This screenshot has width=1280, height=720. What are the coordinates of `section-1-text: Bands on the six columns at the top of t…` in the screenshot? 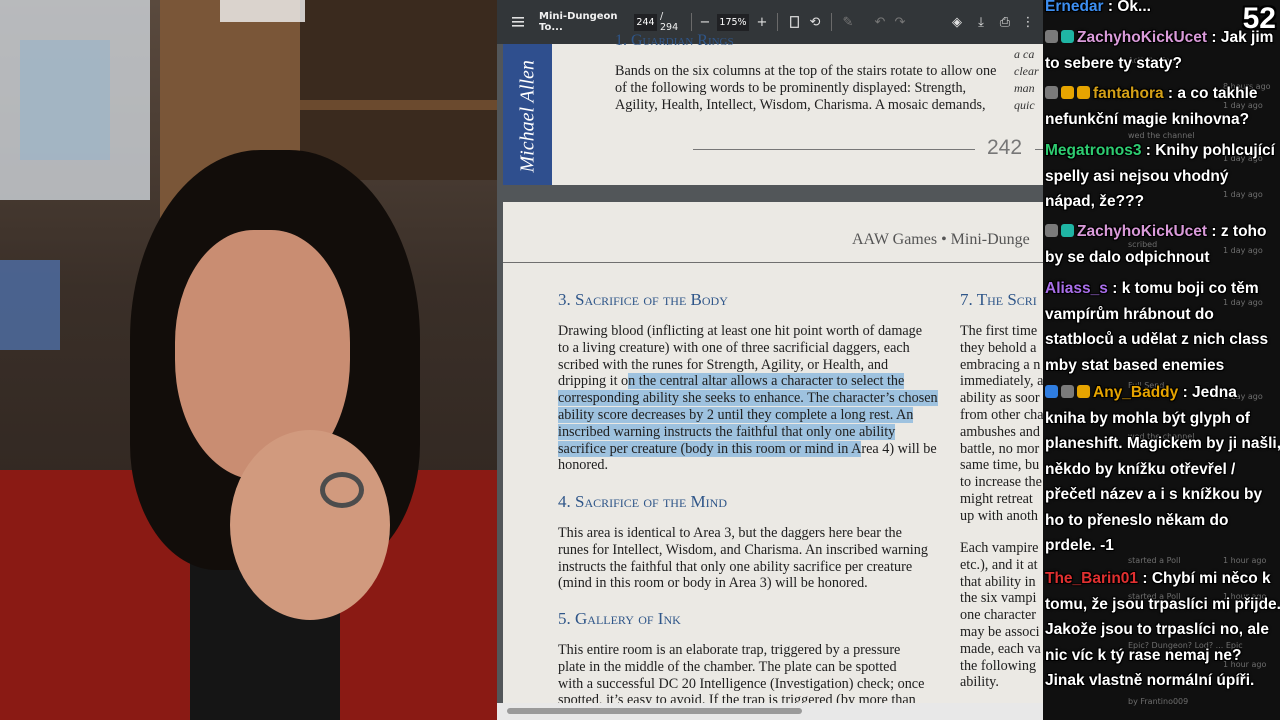 It's located at (806, 88).